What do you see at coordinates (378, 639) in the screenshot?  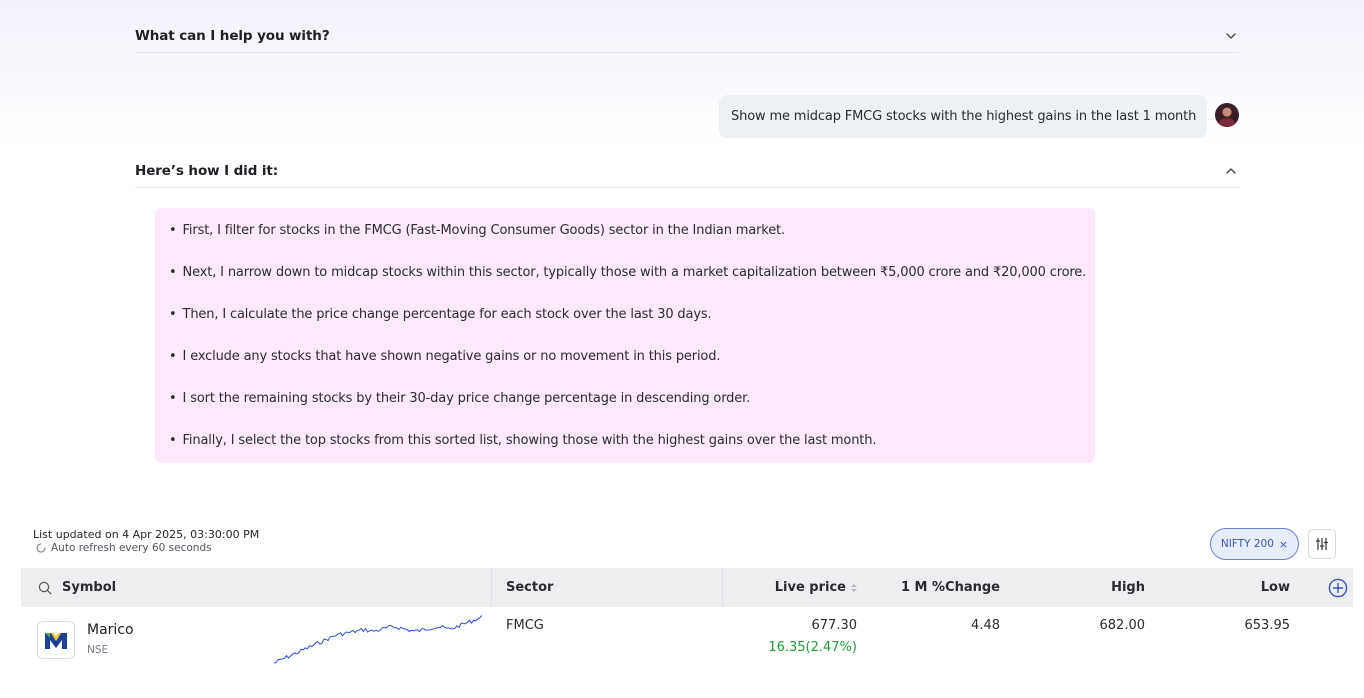 I see `price-sparkline` at bounding box center [378, 639].